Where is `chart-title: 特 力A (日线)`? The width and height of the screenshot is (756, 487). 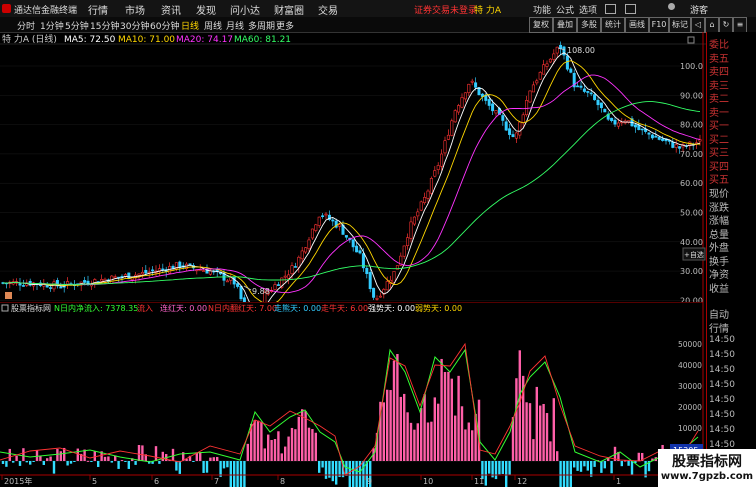 chart-title: 特 力A (日线) is located at coordinates (29, 39).